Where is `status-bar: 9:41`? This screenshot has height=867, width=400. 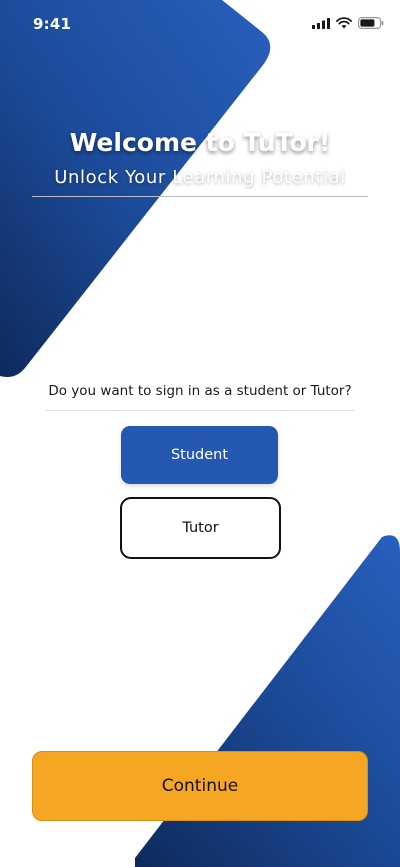
status-bar: 9:41 is located at coordinates (200, 24).